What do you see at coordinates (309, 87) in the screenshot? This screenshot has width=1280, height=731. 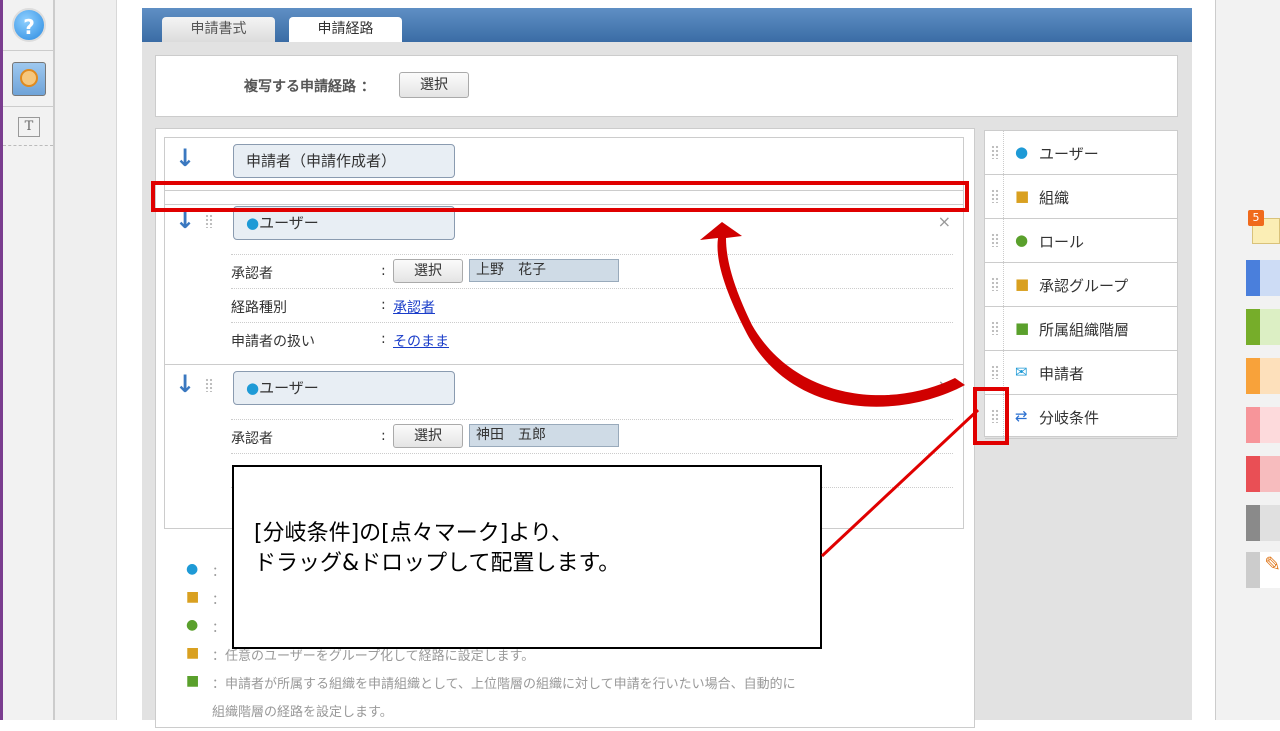 I see `copy-route-label: 複写する申請経路 ：` at bounding box center [309, 87].